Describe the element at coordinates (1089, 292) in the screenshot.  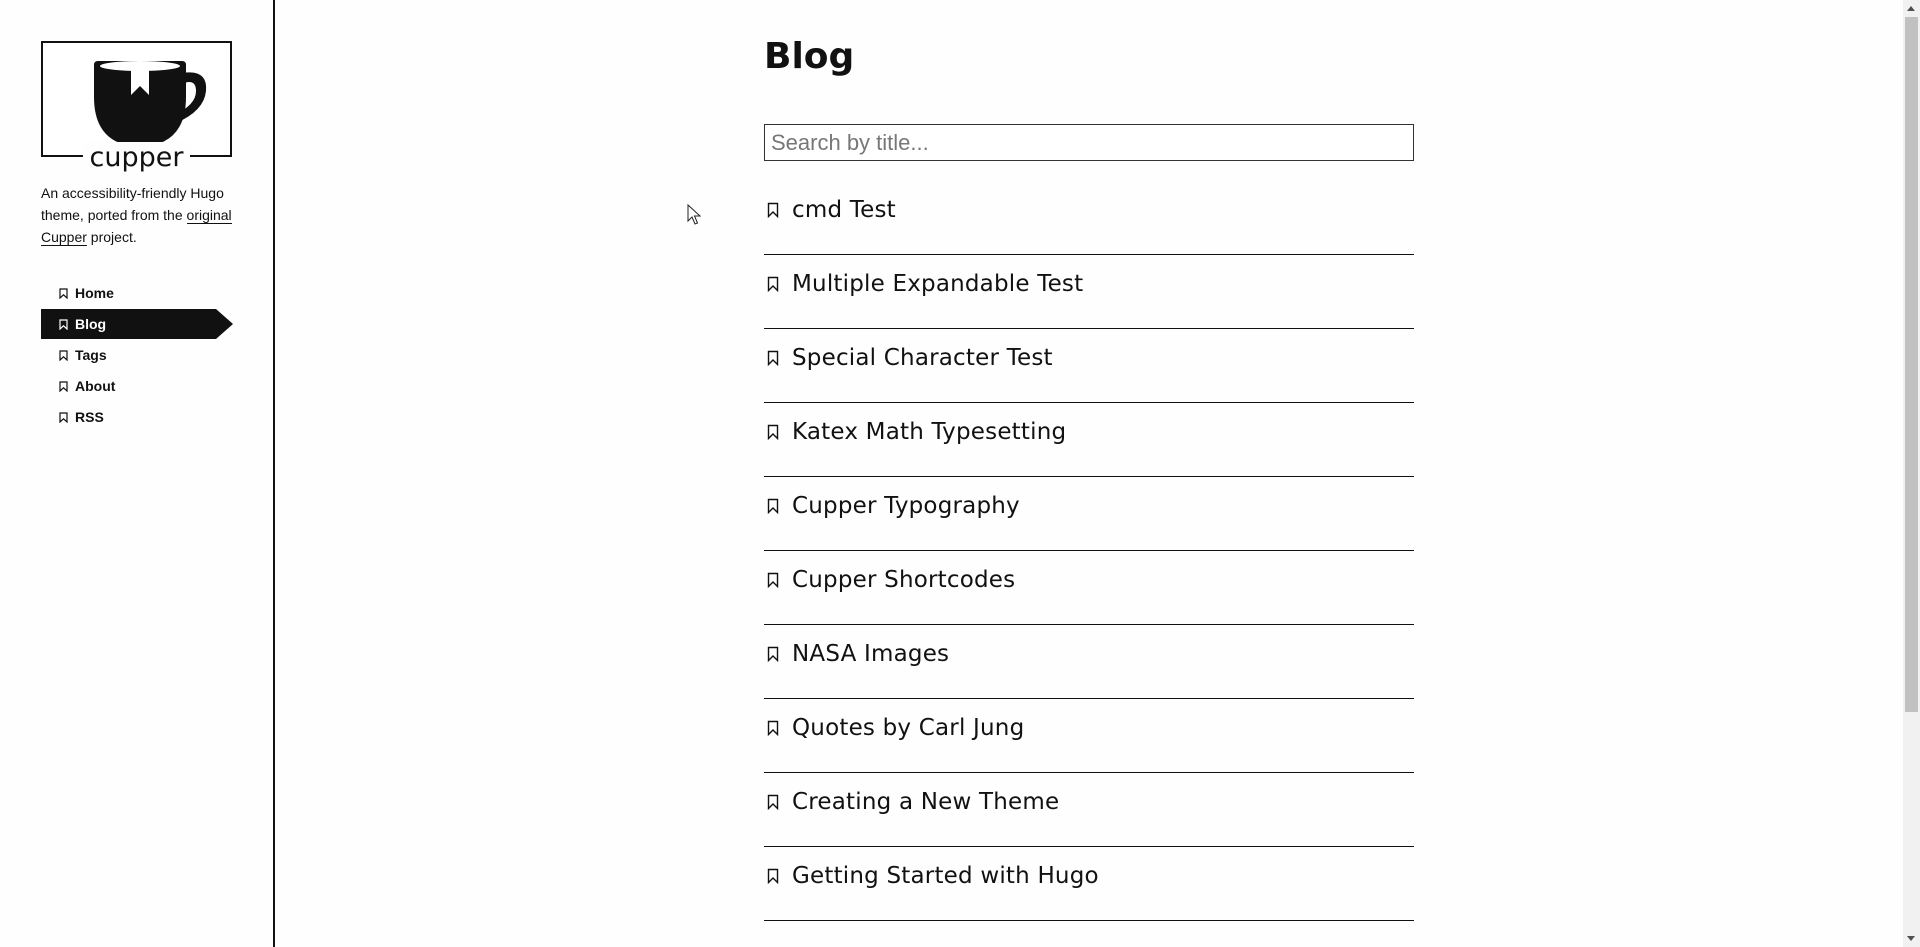
I see `list-item: Multiple Expandable Test` at that location.